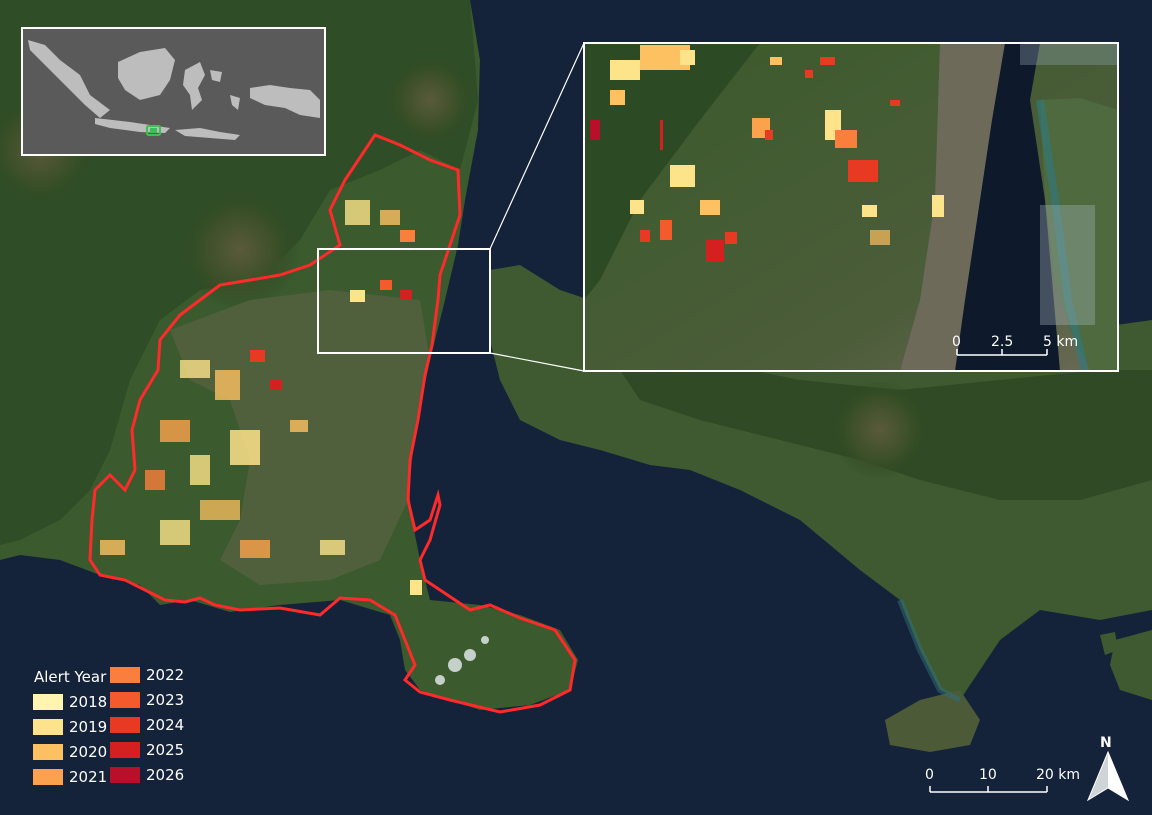 The width and height of the screenshot is (1152, 815). Describe the element at coordinates (70, 677) in the screenshot. I see `legend-title: Alert Year` at that location.